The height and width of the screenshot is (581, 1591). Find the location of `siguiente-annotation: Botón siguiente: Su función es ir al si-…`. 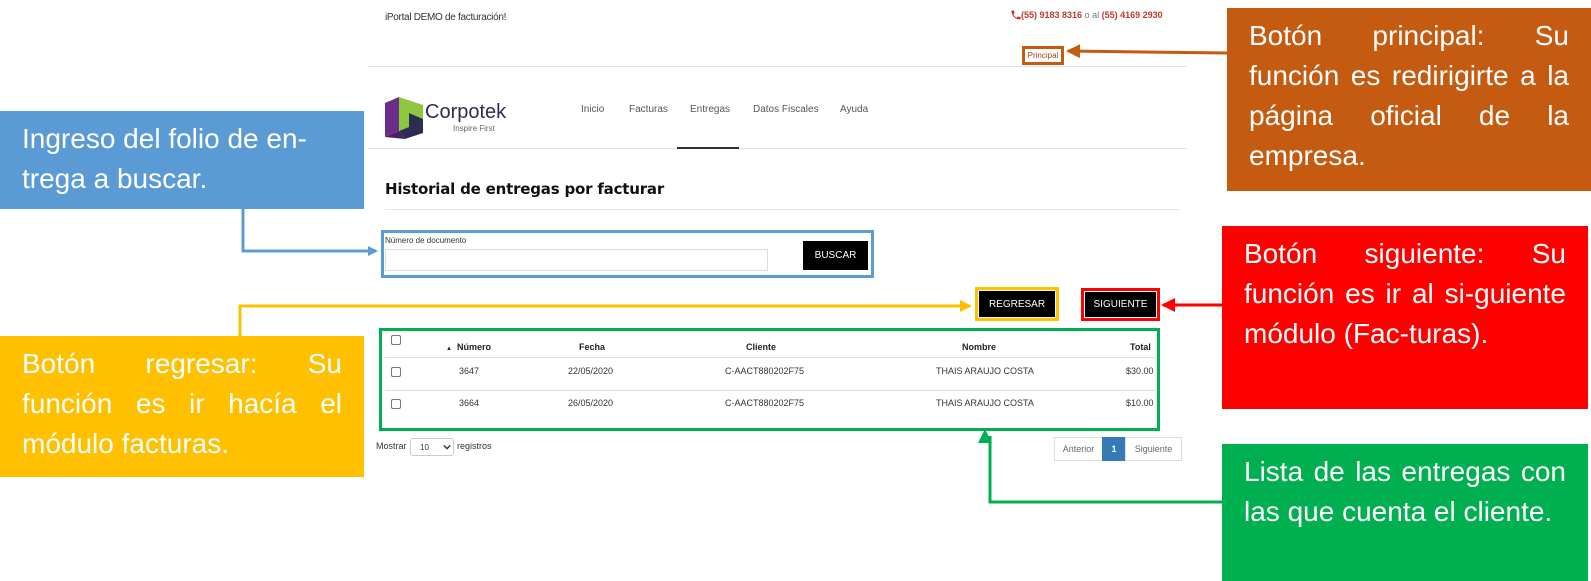

siguiente-annotation: Botón siguiente: Su función es ir al si-… is located at coordinates (1405, 317).